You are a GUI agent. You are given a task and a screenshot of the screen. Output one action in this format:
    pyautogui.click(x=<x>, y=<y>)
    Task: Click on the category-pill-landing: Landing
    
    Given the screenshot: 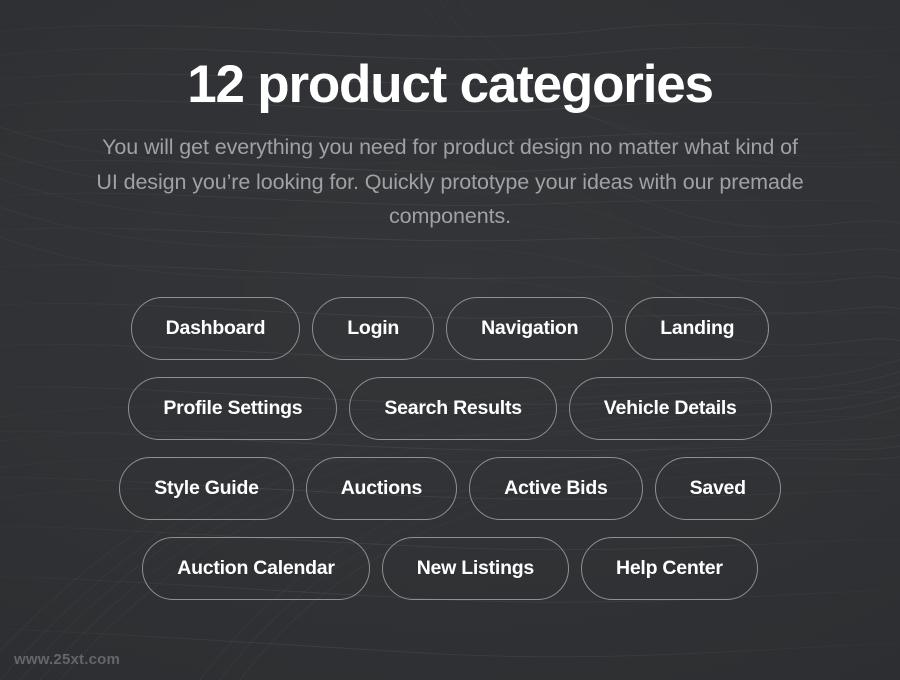 What is the action you would take?
    pyautogui.click(x=697, y=328)
    